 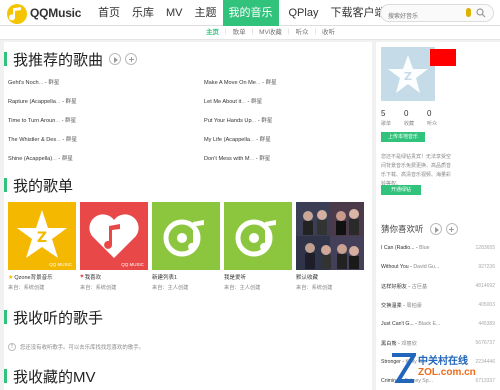 What do you see at coordinates (402, 229) in the screenshot?
I see `recommendations-title: 猜你喜欢听` at bounding box center [402, 229].